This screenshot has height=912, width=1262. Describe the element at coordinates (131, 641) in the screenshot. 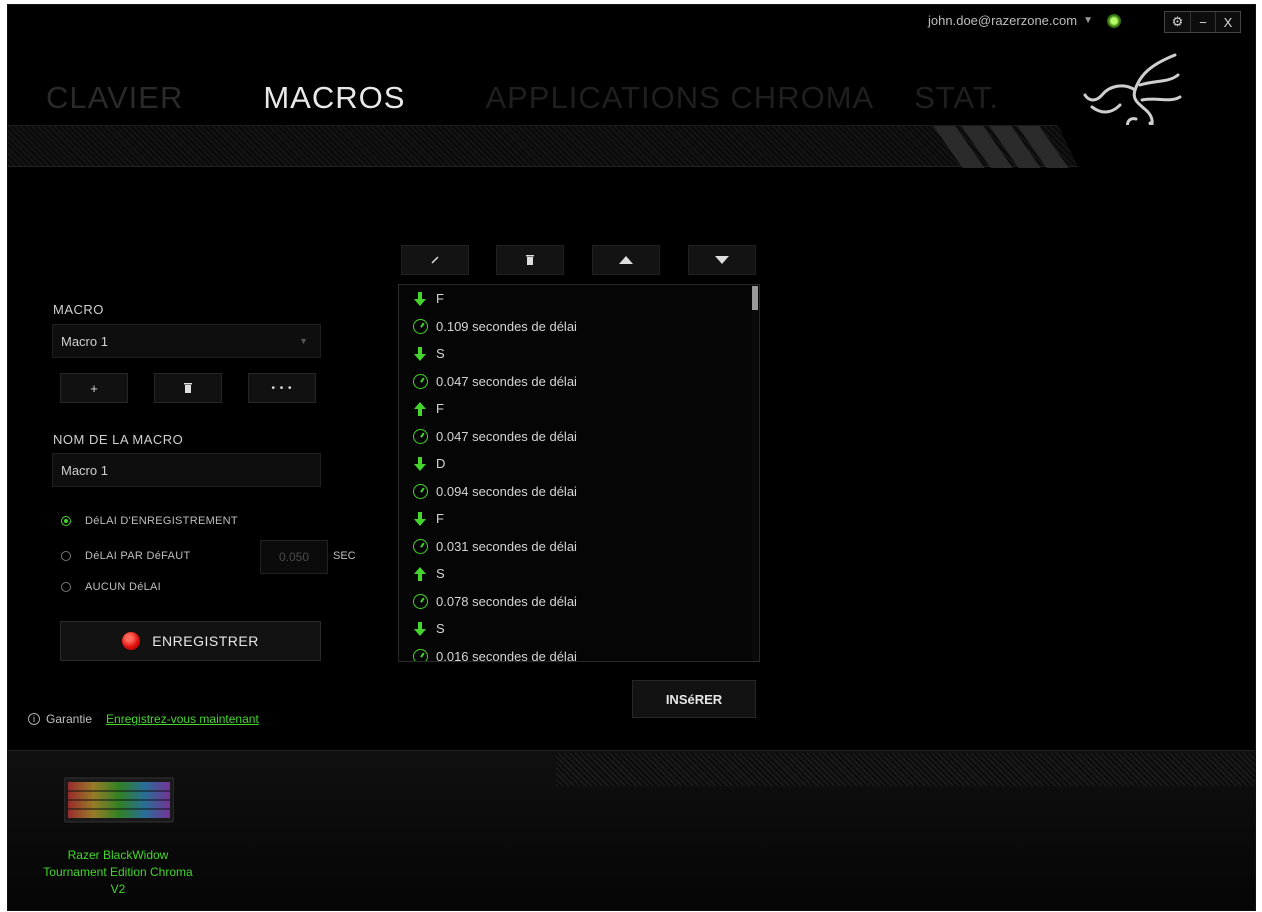

I see `record-icon` at that location.